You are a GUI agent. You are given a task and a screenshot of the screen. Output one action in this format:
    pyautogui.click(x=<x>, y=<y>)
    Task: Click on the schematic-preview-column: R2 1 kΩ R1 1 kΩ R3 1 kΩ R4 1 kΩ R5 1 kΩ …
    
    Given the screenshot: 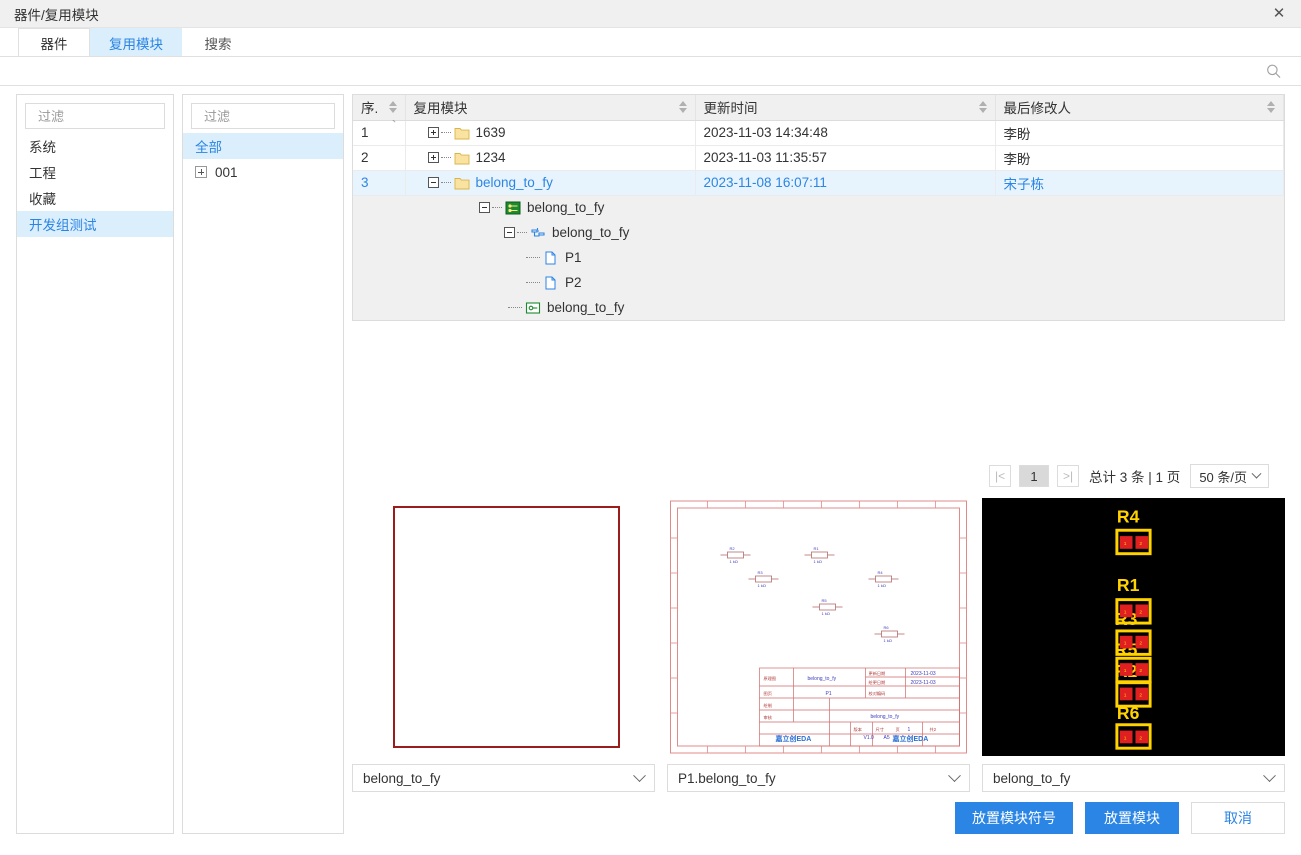 What is the action you would take?
    pyautogui.click(x=818, y=645)
    